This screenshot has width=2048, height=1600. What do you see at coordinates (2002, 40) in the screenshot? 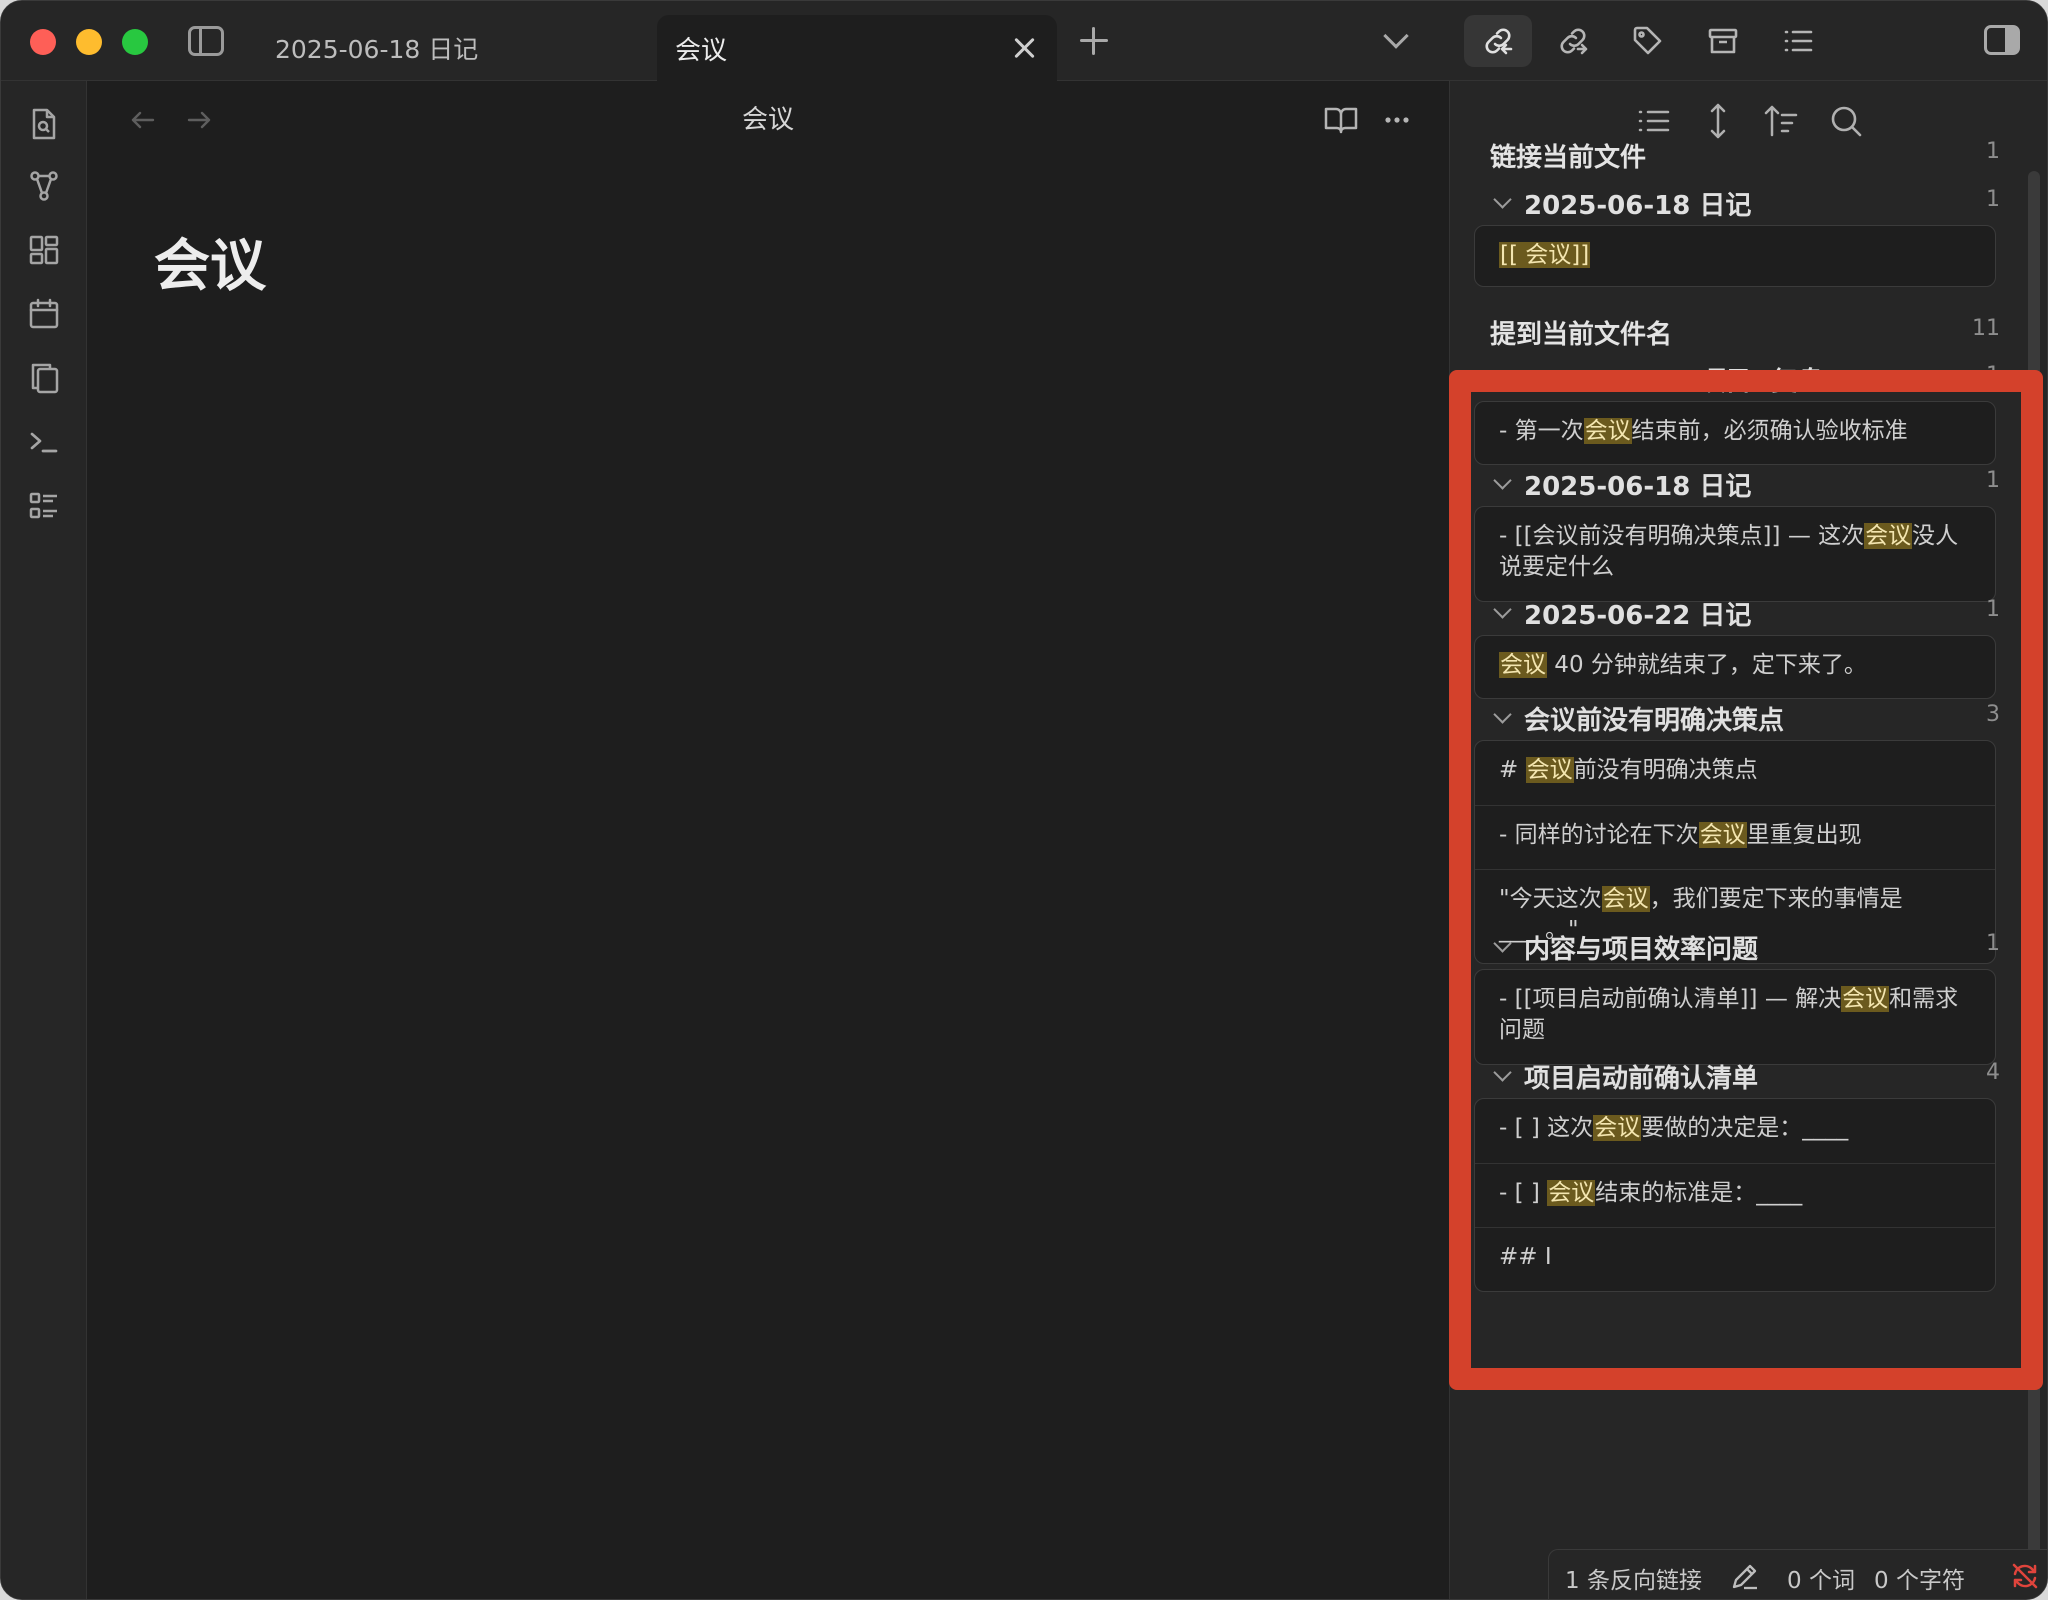
I see `right-sidebar-toggle-icon` at bounding box center [2002, 40].